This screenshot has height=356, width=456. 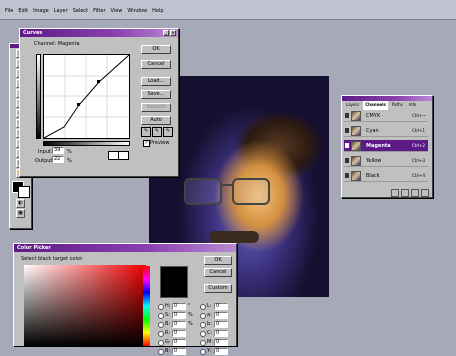 I want to click on color-value-row: H: 0 °, so click(x=178, y=307).